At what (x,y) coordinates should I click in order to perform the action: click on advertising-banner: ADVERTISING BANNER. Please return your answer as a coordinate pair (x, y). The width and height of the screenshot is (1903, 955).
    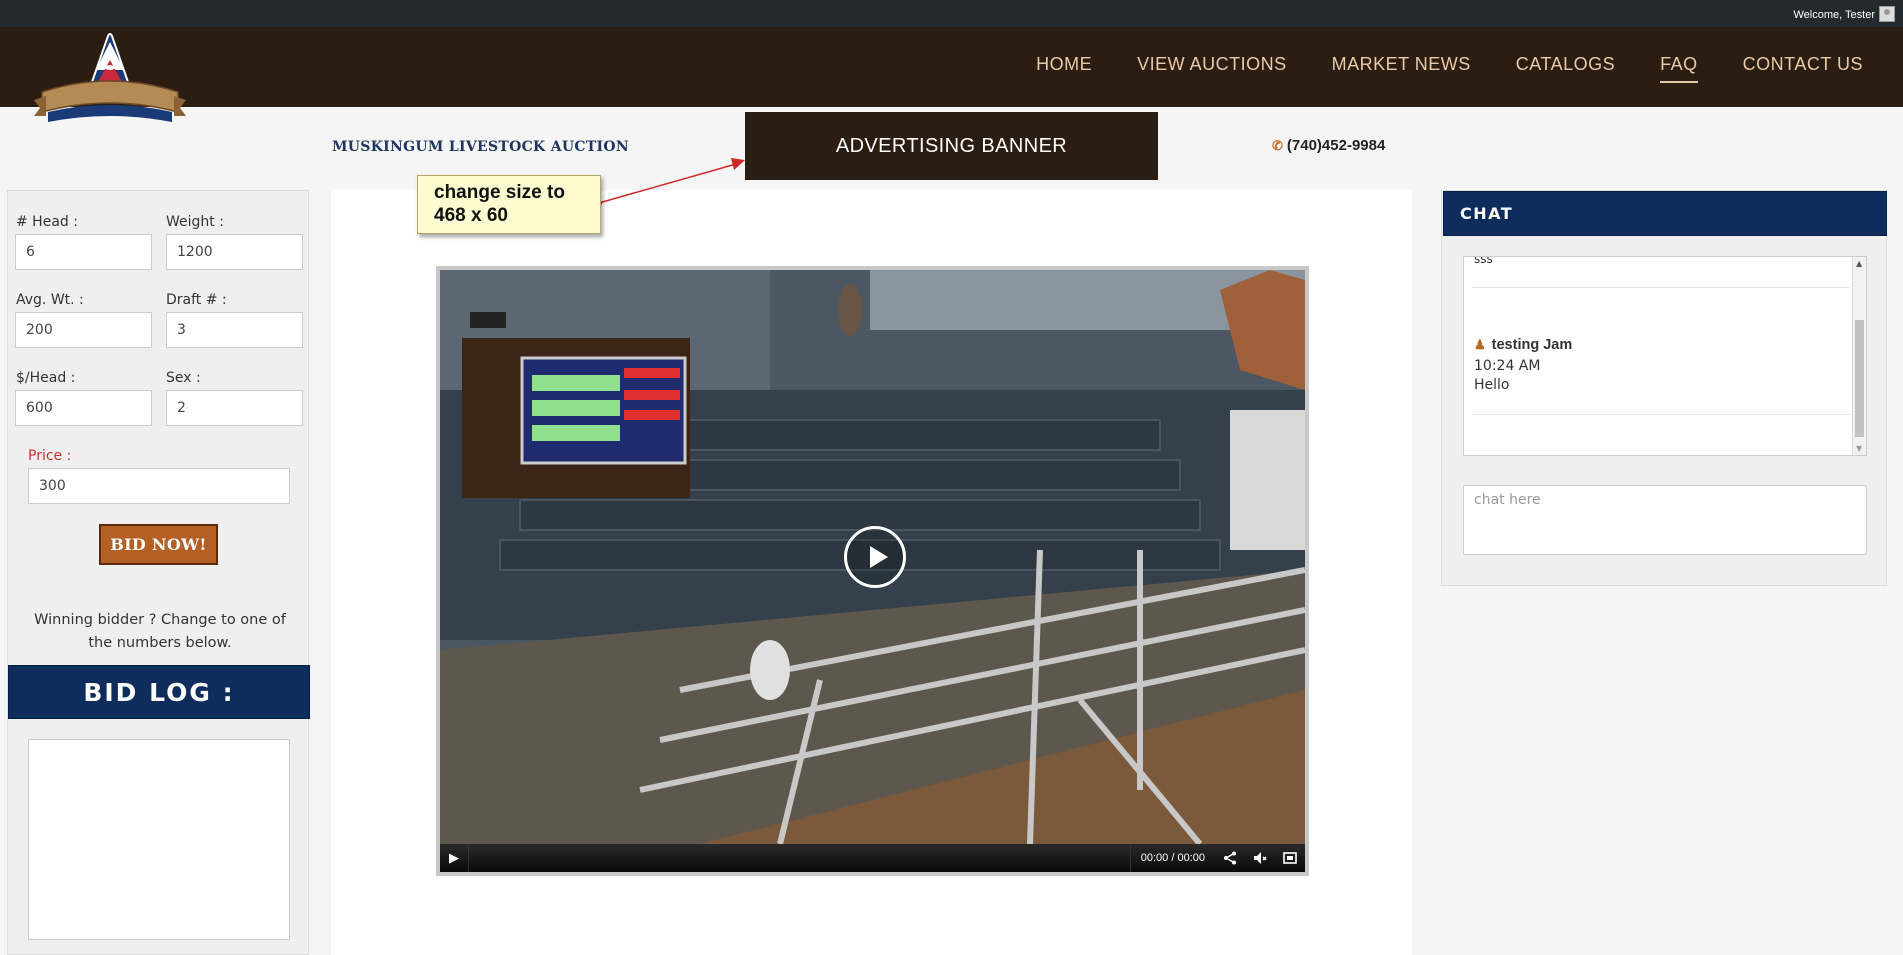
    Looking at the image, I should click on (951, 146).